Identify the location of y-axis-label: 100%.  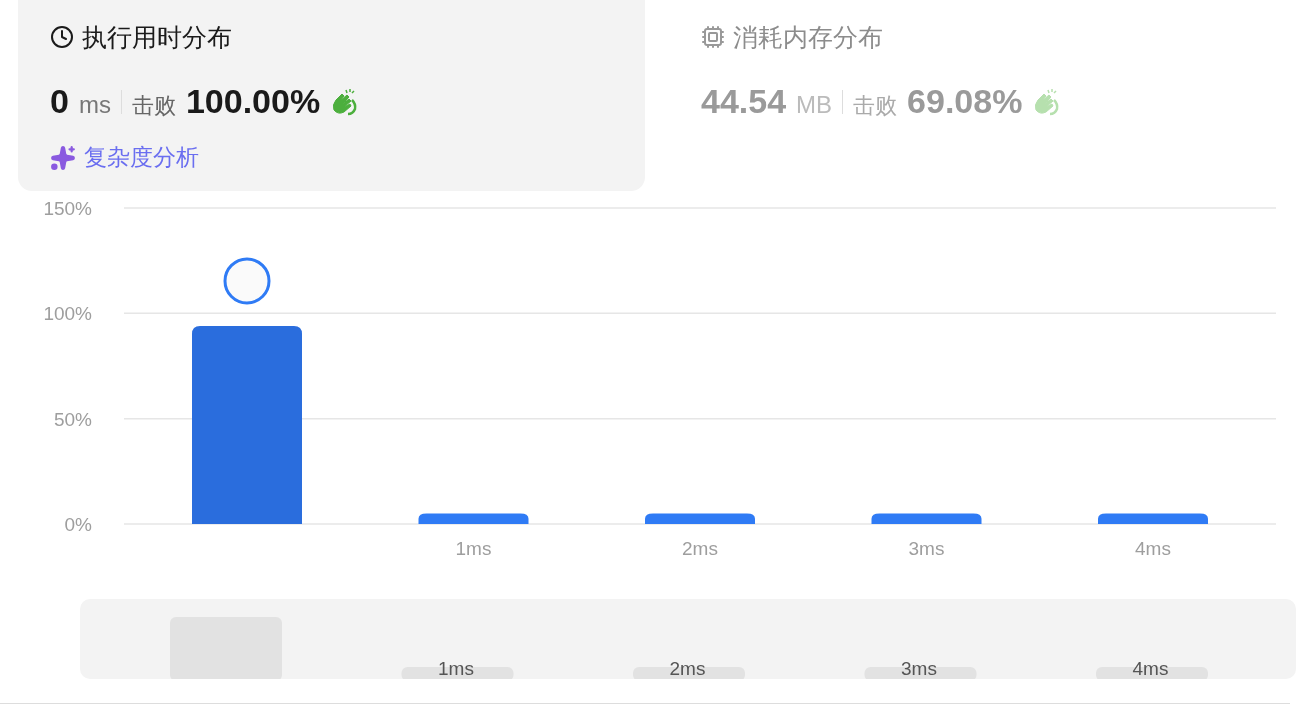
(67, 314).